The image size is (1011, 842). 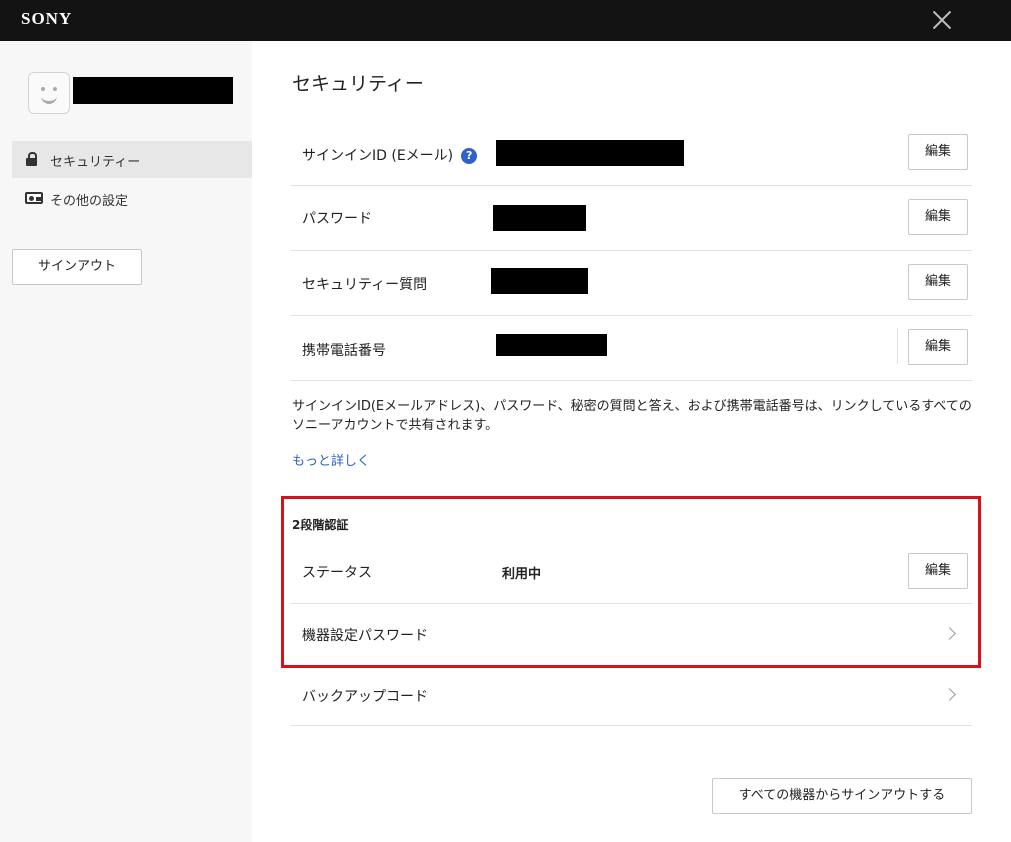 What do you see at coordinates (89, 201) in the screenshot?
I see `sidebar-item-label: その他の設定` at bounding box center [89, 201].